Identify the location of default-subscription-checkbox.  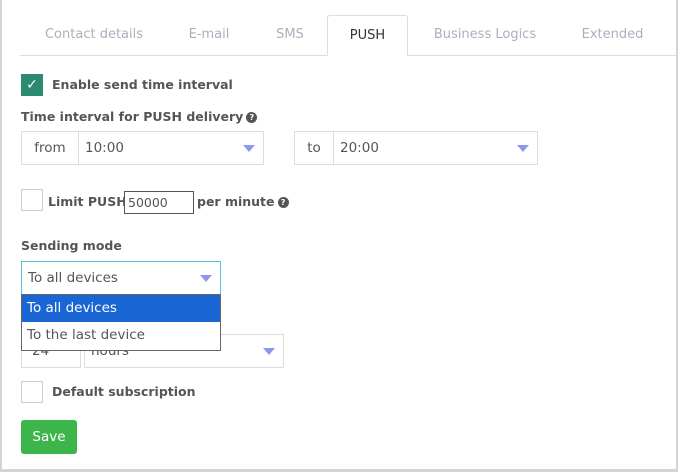
(32, 392).